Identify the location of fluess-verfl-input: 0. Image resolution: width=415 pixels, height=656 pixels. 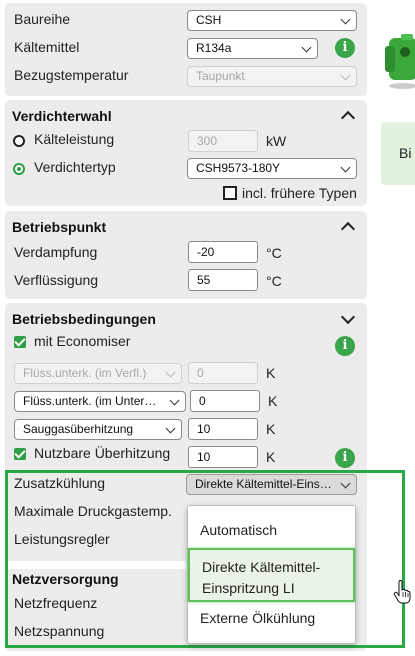
(223, 373).